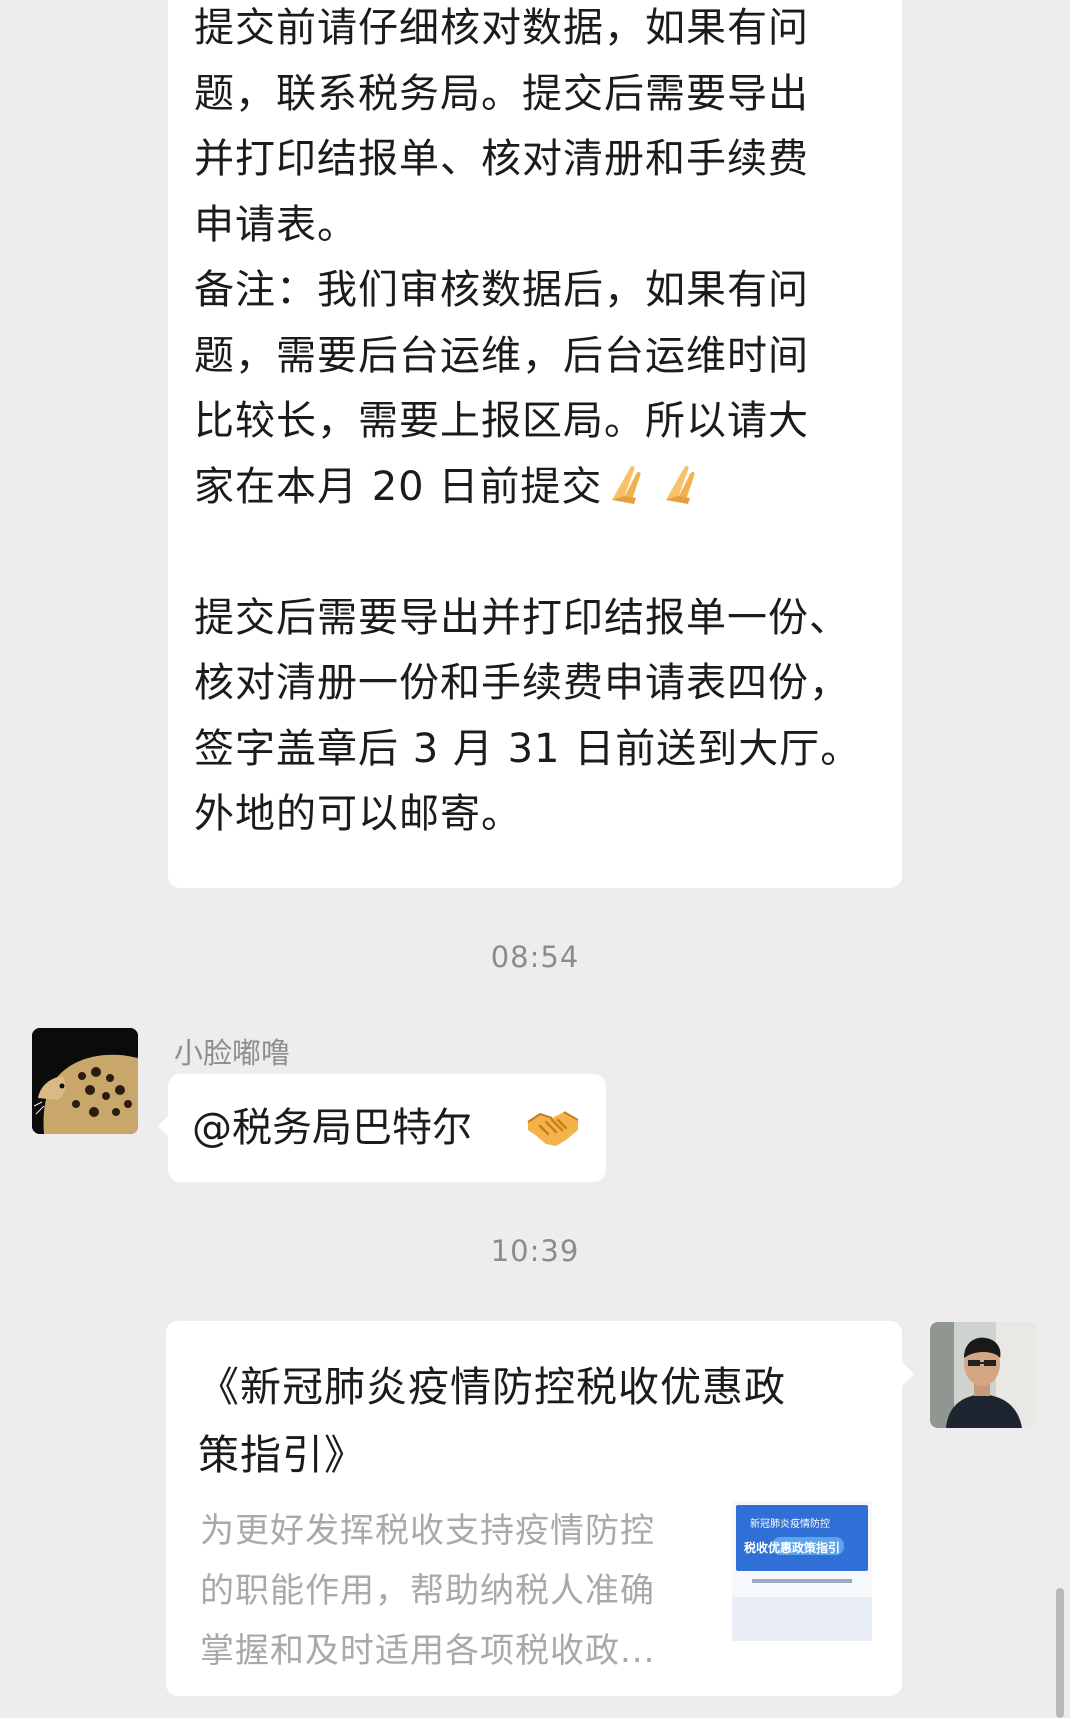 The height and width of the screenshot is (1718, 1070). What do you see at coordinates (553, 1128) in the screenshot?
I see `handshake-icon` at bounding box center [553, 1128].